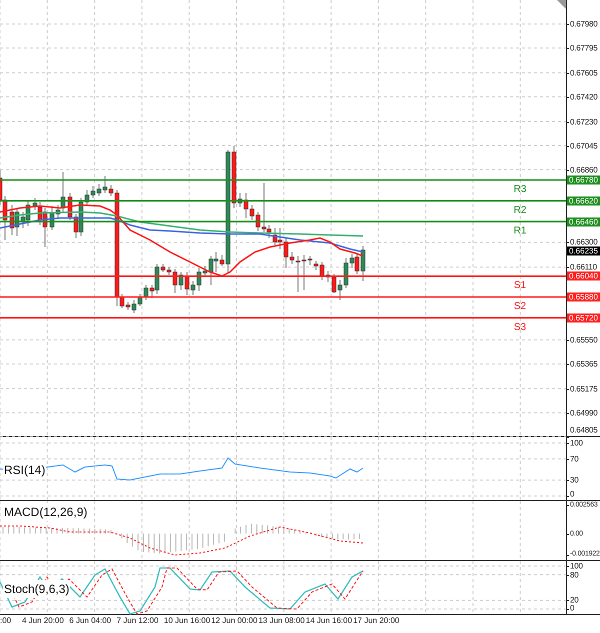 Image resolution: width=600 pixels, height=633 pixels. What do you see at coordinates (573, 480) in the screenshot?
I see `axis-label: 30` at bounding box center [573, 480].